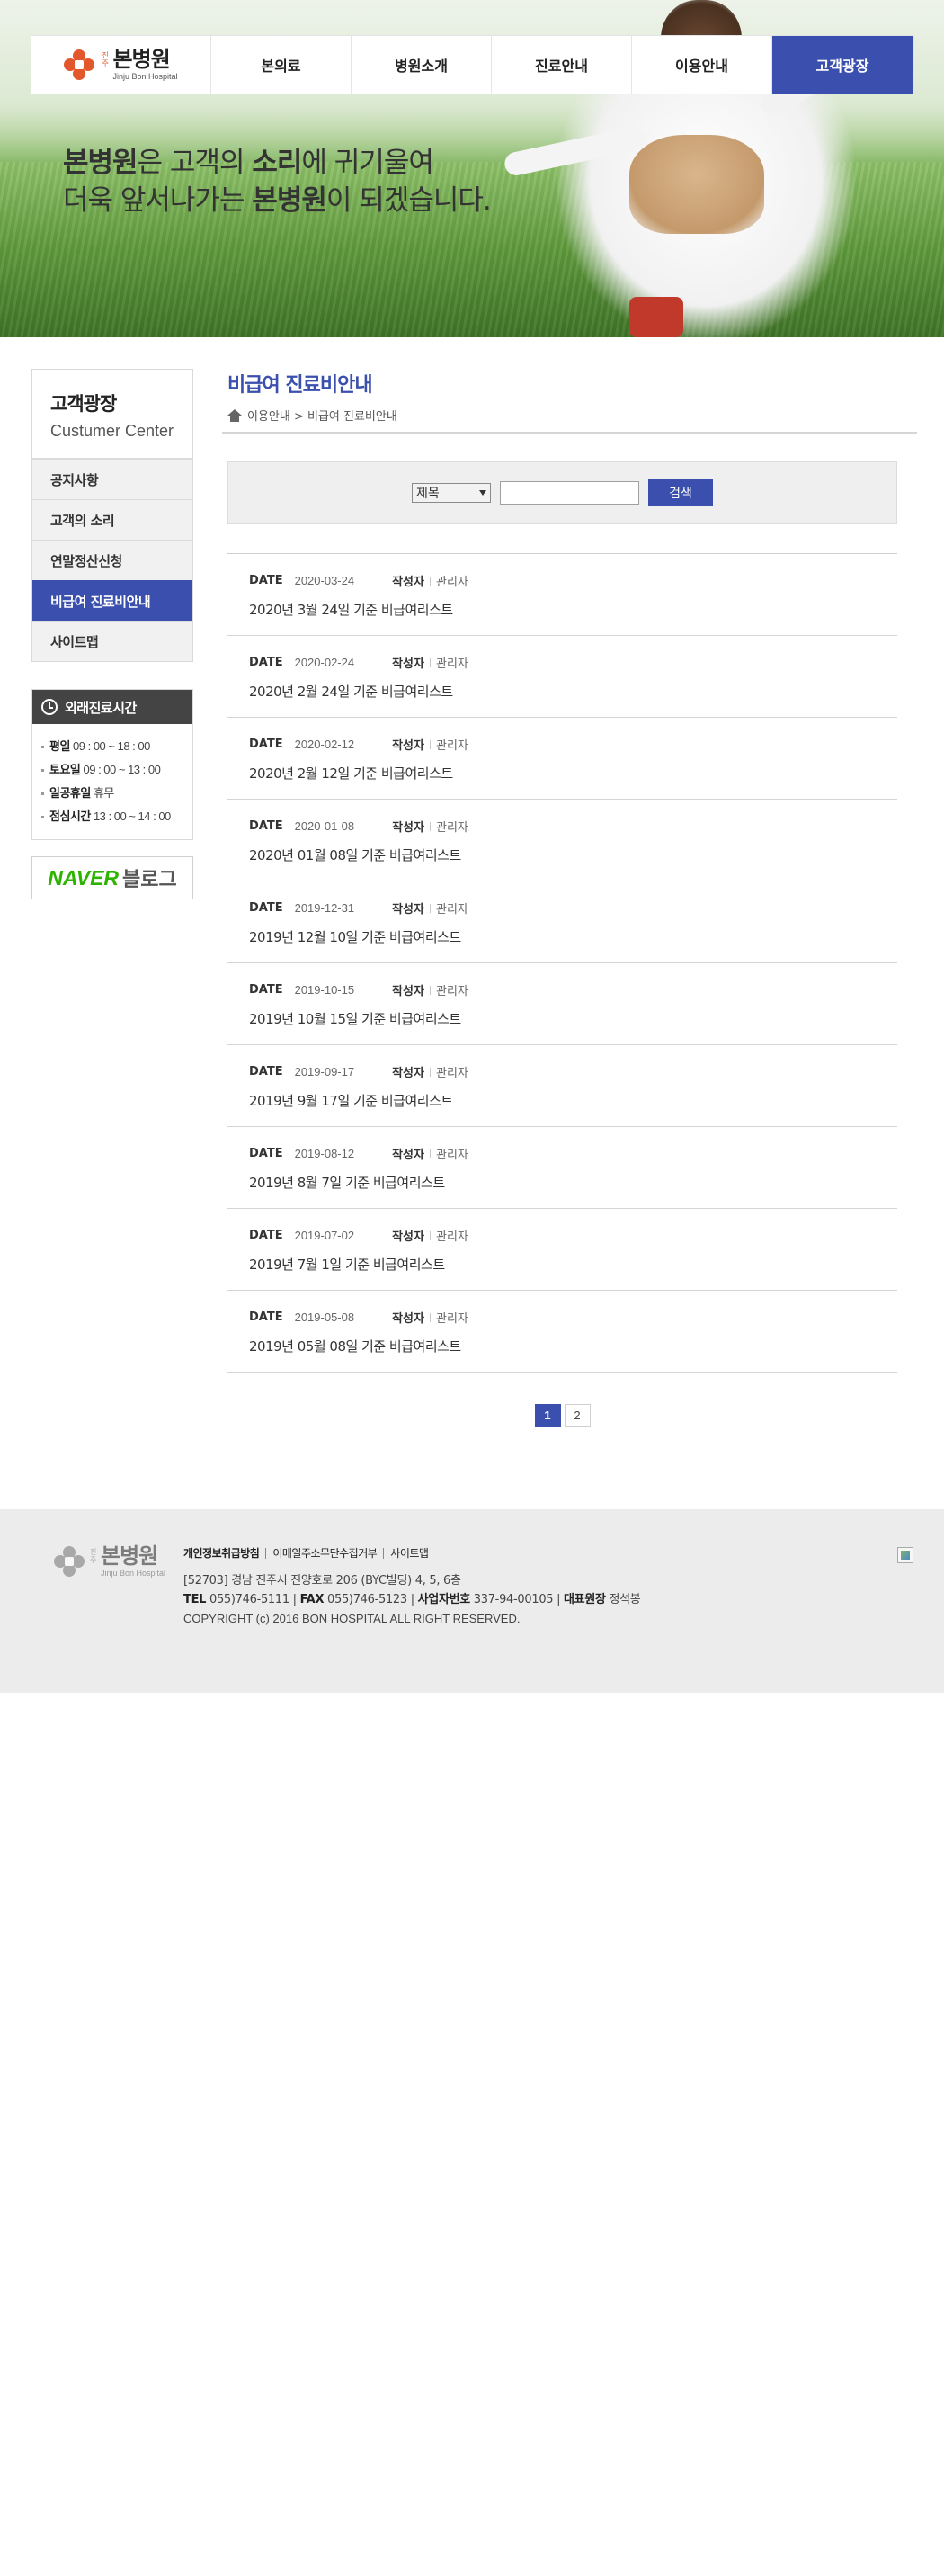 Image resolution: width=944 pixels, height=2576 pixels. Describe the element at coordinates (50, 707) in the screenshot. I see `clock-icon` at that location.